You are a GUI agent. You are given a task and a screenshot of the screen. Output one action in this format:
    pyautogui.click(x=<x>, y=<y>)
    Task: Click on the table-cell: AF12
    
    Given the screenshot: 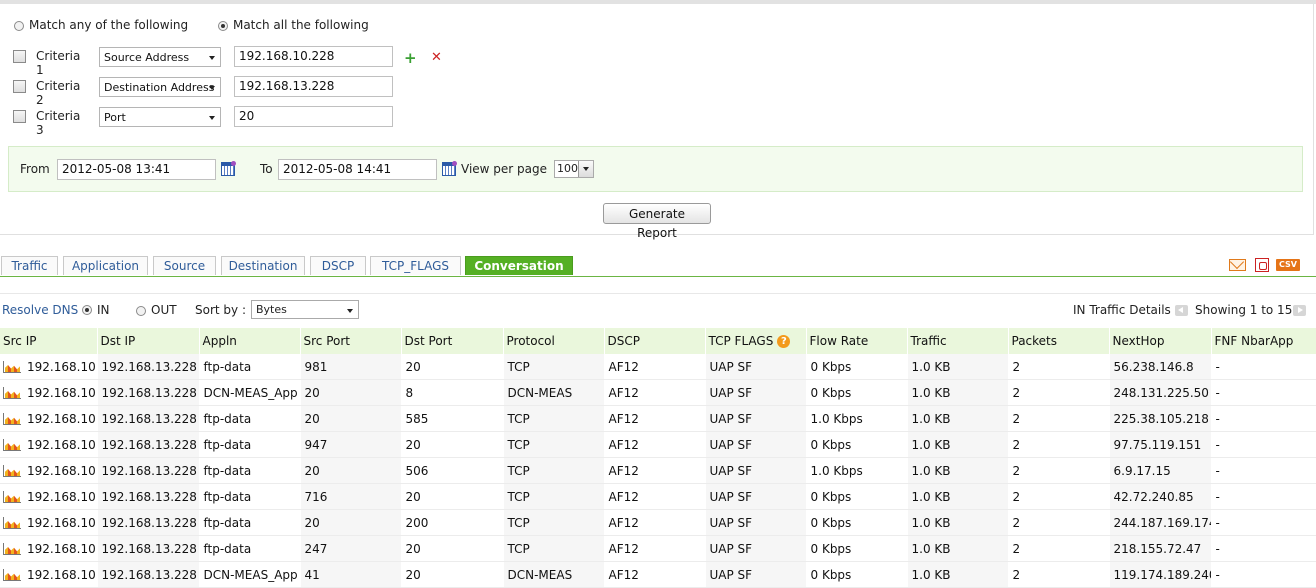 What is the action you would take?
    pyautogui.click(x=655, y=470)
    